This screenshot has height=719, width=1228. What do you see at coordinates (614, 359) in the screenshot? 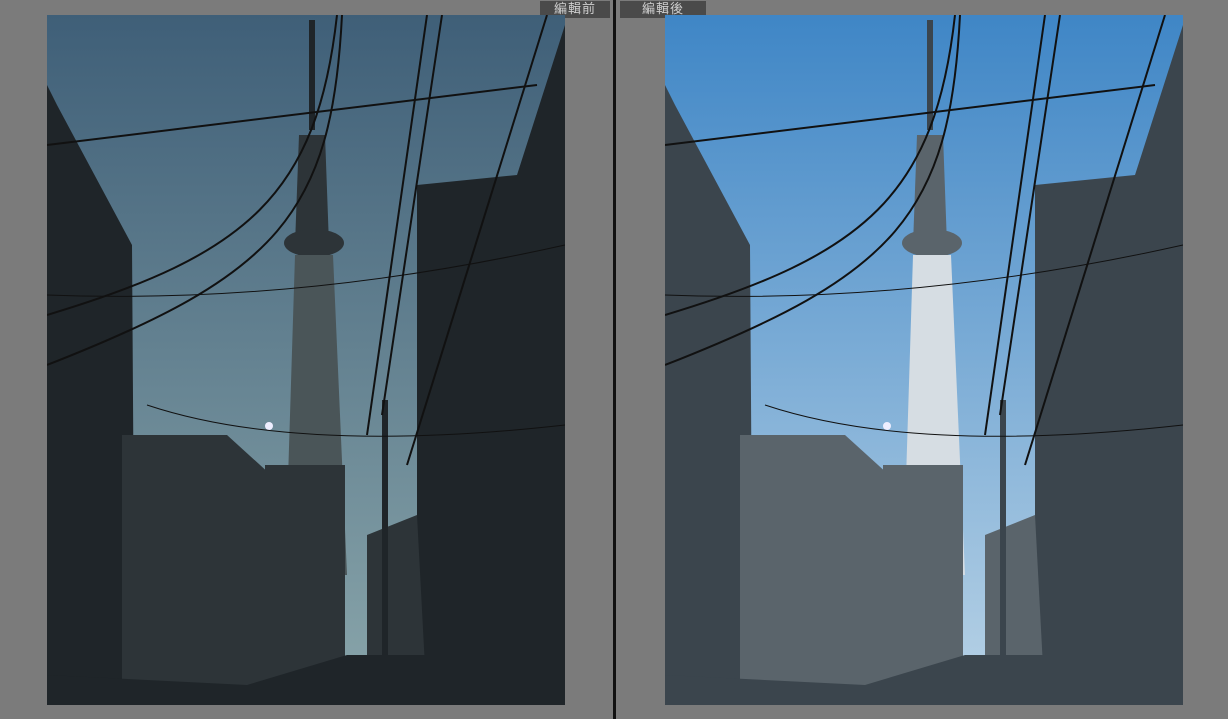
I see `compare-divider` at bounding box center [614, 359].